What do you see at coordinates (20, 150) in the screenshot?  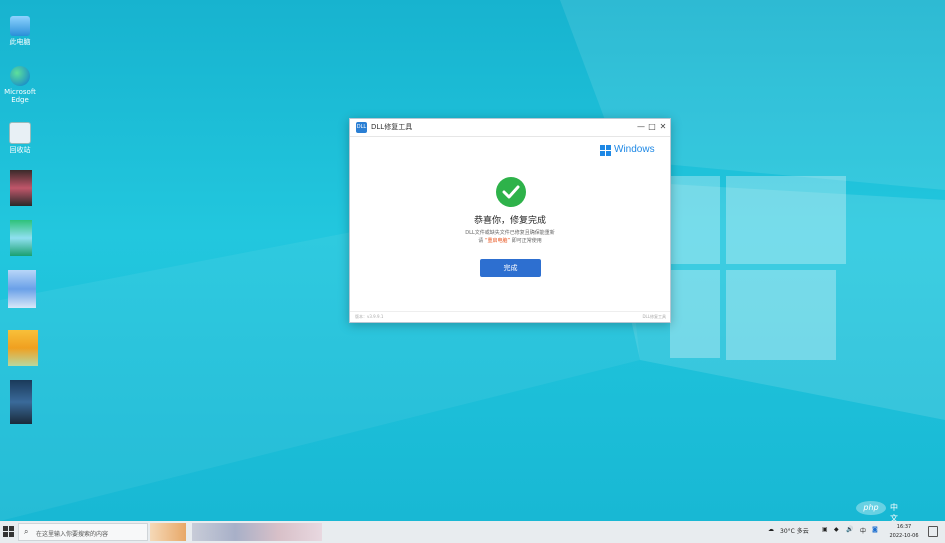 I see `desktop-icon-label: 回收站` at bounding box center [20, 150].